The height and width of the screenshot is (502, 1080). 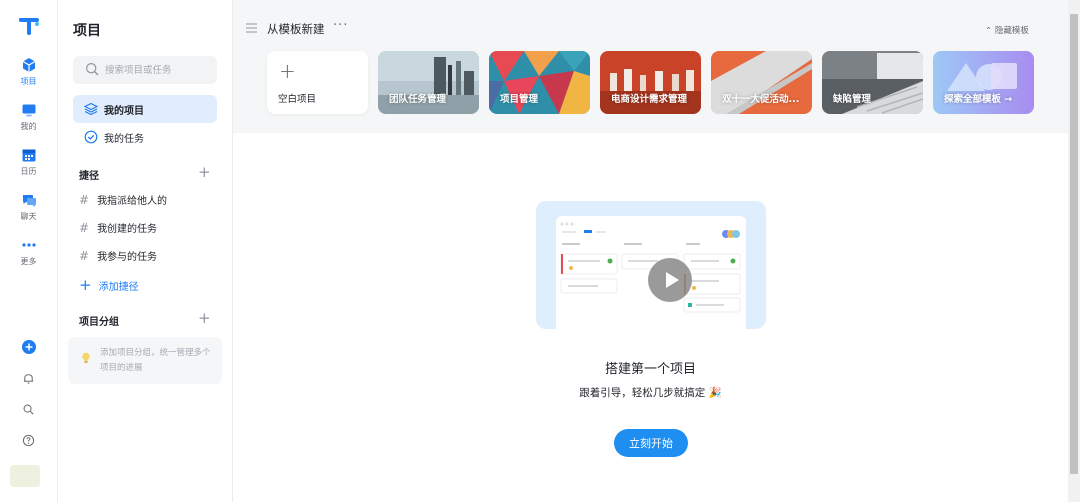 What do you see at coordinates (29, 201) in the screenshot?
I see `chat-icon` at bounding box center [29, 201].